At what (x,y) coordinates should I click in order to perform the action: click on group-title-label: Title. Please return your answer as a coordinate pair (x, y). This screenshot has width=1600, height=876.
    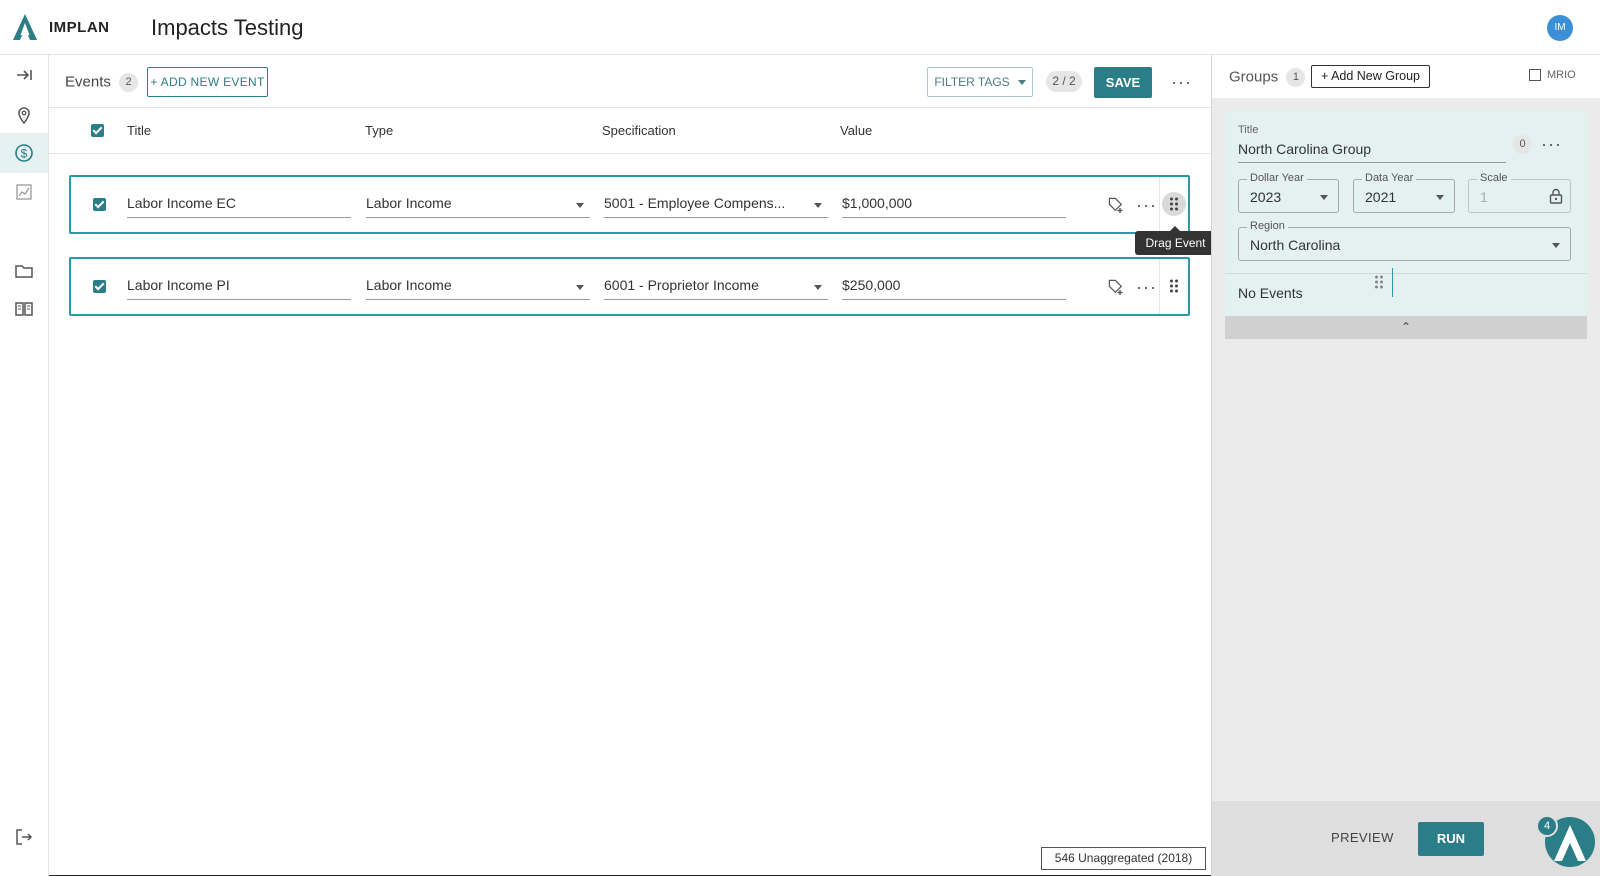
    Looking at the image, I should click on (1248, 130).